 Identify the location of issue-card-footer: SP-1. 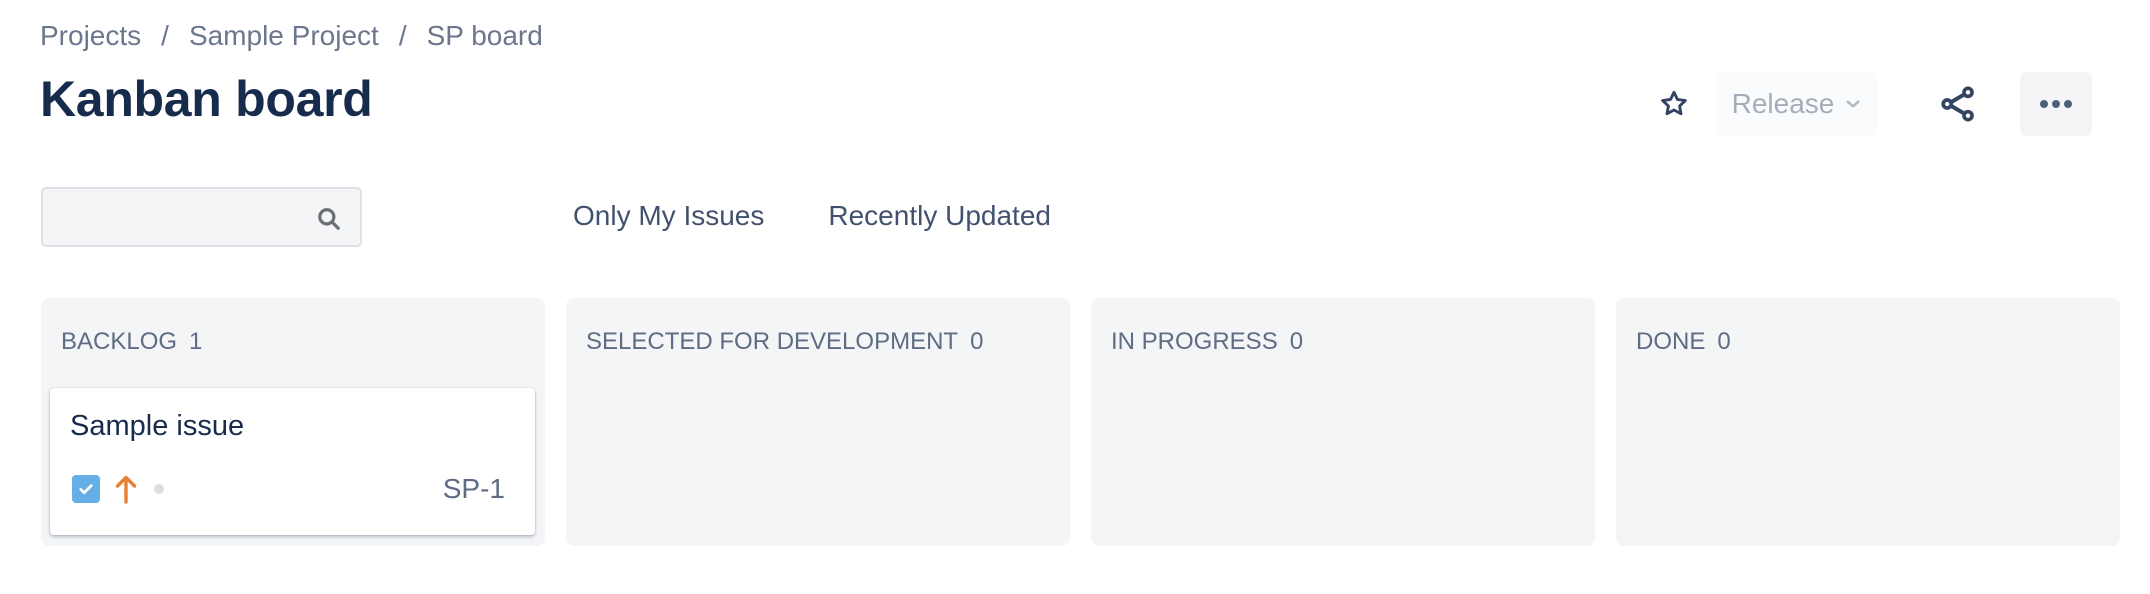
(288, 489).